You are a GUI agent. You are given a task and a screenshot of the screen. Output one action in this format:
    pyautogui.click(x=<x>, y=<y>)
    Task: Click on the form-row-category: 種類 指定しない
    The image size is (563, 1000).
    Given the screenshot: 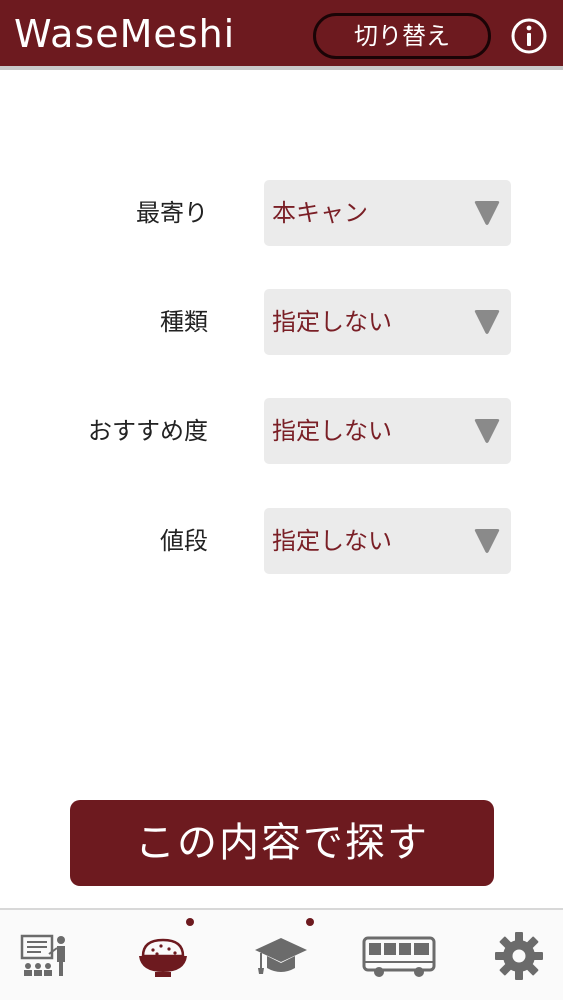 What is the action you would take?
    pyautogui.click(x=281, y=322)
    